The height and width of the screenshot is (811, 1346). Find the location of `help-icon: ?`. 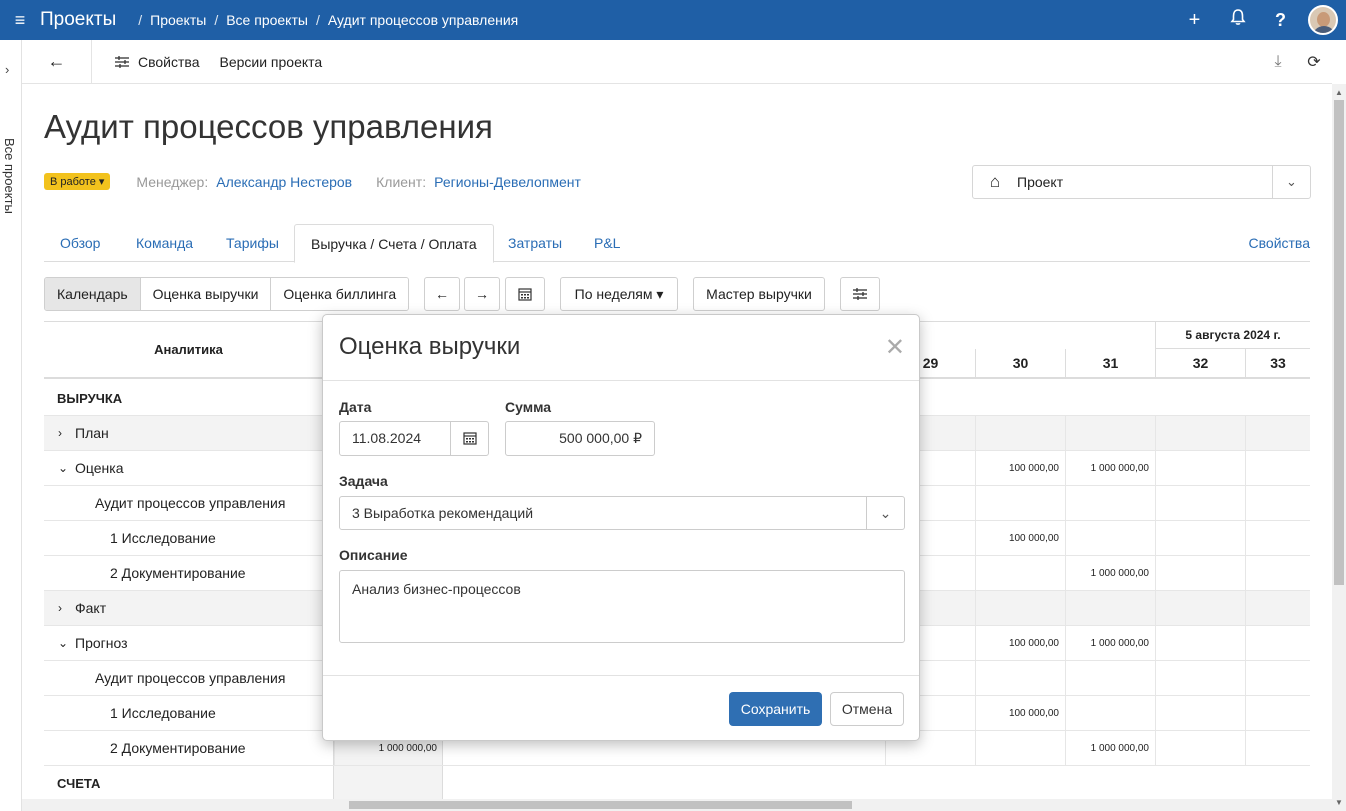

help-icon: ? is located at coordinates (1280, 20).